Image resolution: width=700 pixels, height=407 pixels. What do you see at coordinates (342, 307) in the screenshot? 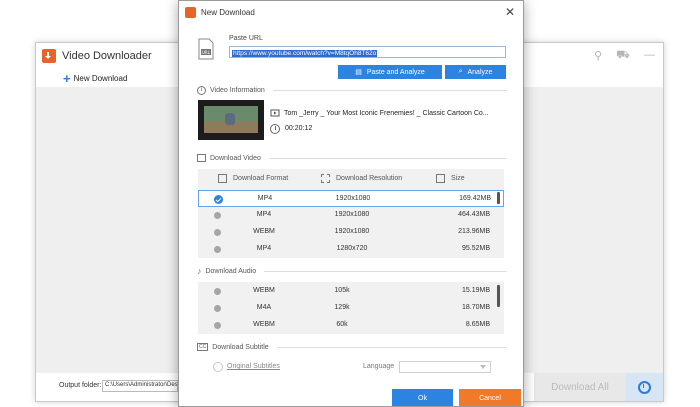
I see `row-bitrate: 129k` at bounding box center [342, 307].